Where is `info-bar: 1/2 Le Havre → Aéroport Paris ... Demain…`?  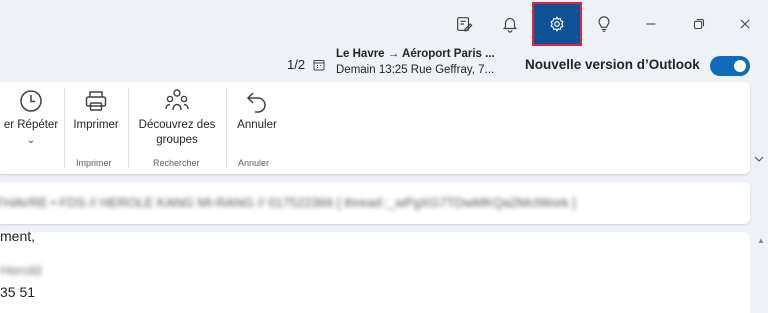
info-bar: 1/2 Le Havre → Aéroport Paris ... Demain… is located at coordinates (384, 65).